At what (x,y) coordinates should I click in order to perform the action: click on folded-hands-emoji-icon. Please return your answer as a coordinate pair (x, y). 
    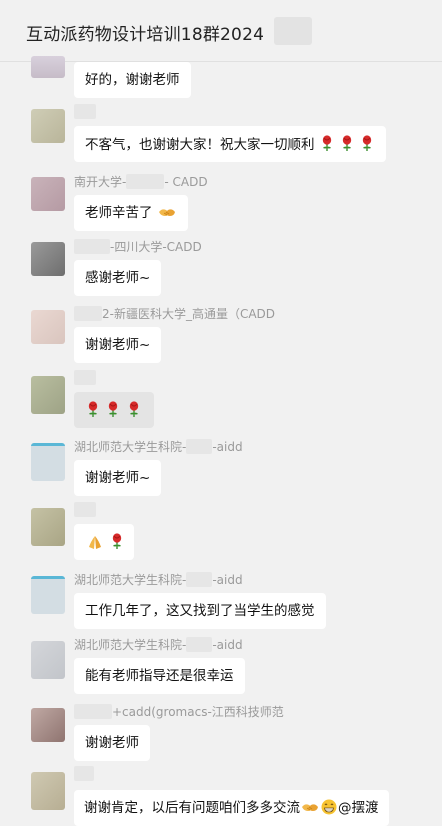
    Looking at the image, I should click on (95, 542).